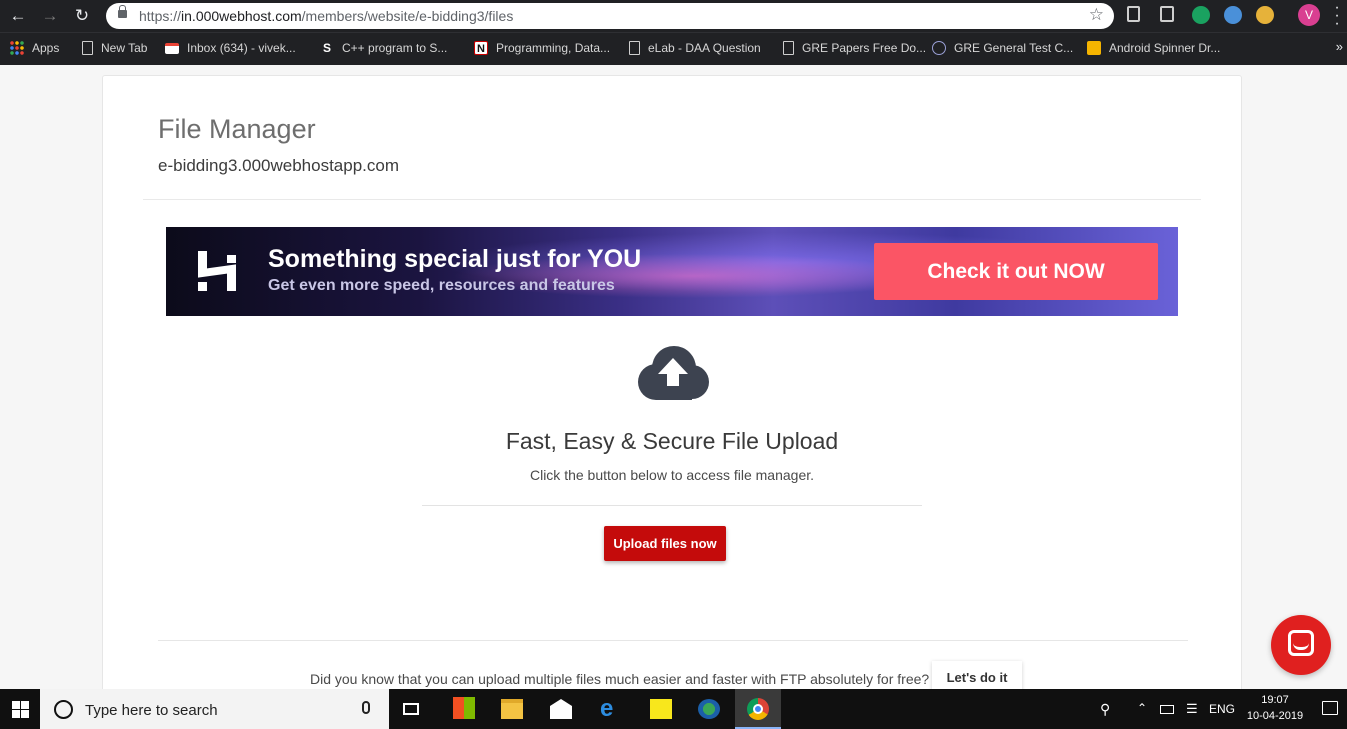 This screenshot has height=729, width=1347. Describe the element at coordinates (1167, 709) in the screenshot. I see `battery-icon` at that location.